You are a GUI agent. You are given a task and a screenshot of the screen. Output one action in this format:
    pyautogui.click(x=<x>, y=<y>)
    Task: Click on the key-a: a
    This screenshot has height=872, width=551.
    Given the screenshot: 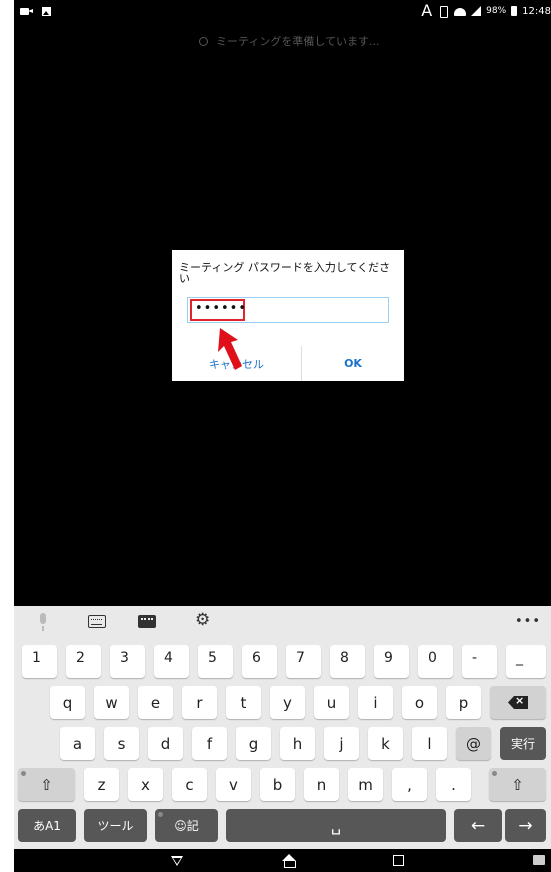 What is the action you would take?
    pyautogui.click(x=77, y=743)
    